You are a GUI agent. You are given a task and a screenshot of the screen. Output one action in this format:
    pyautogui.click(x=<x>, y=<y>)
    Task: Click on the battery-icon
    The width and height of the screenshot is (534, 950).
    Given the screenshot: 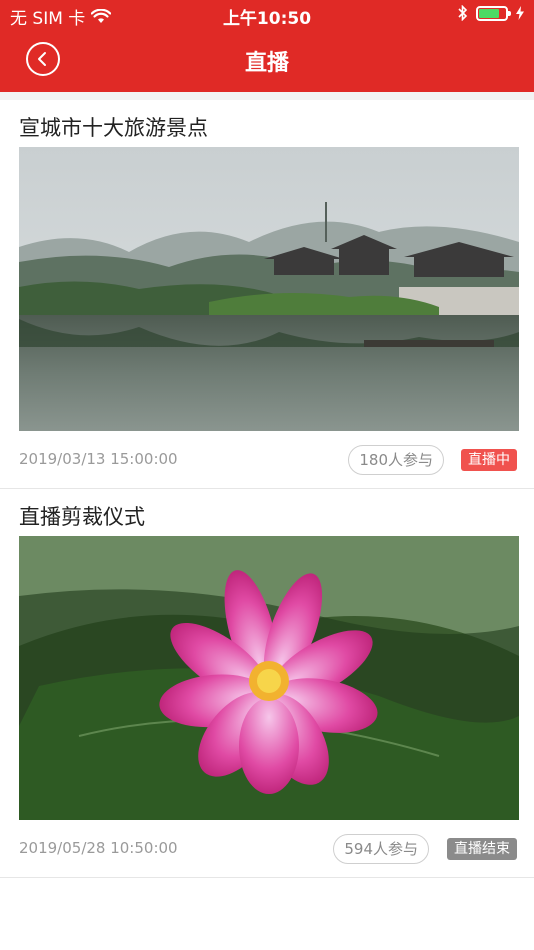 What is the action you would take?
    pyautogui.click(x=493, y=13)
    